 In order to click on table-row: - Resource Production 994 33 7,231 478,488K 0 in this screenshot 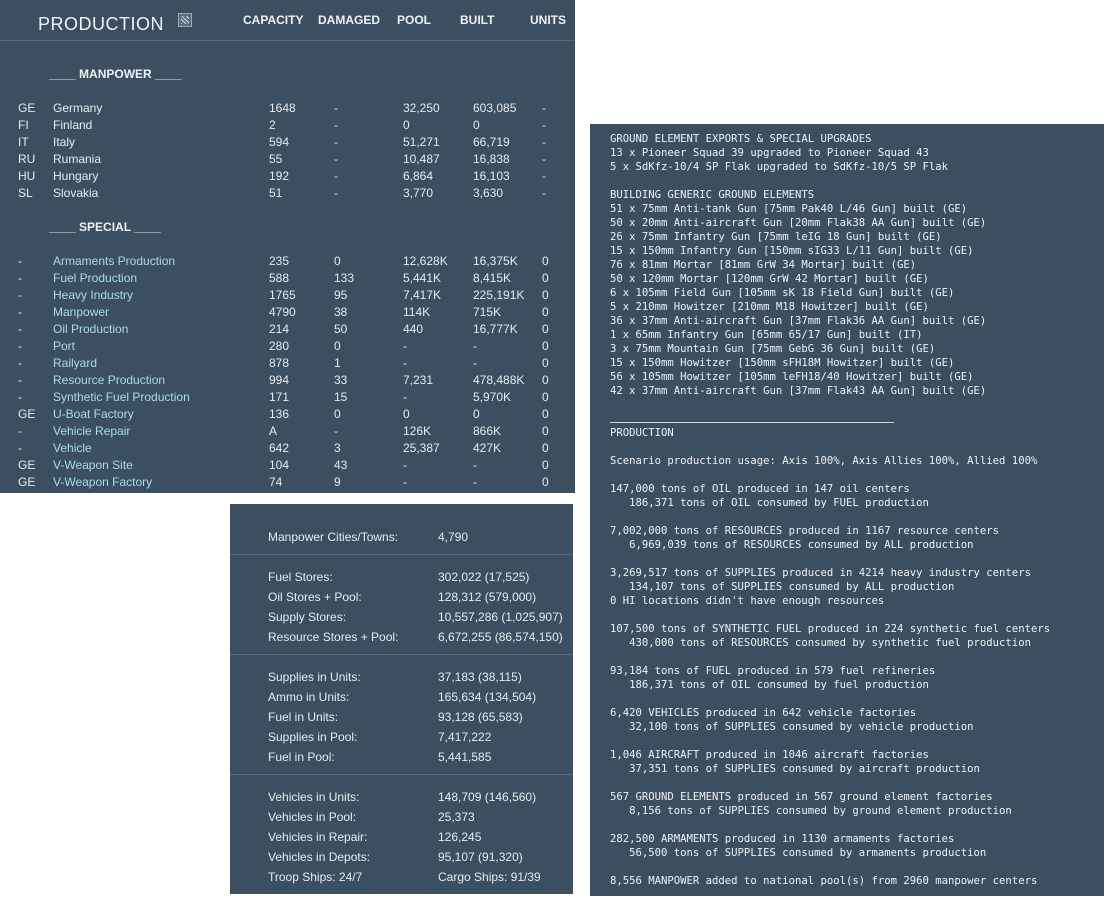, I will do `click(287, 381)`.